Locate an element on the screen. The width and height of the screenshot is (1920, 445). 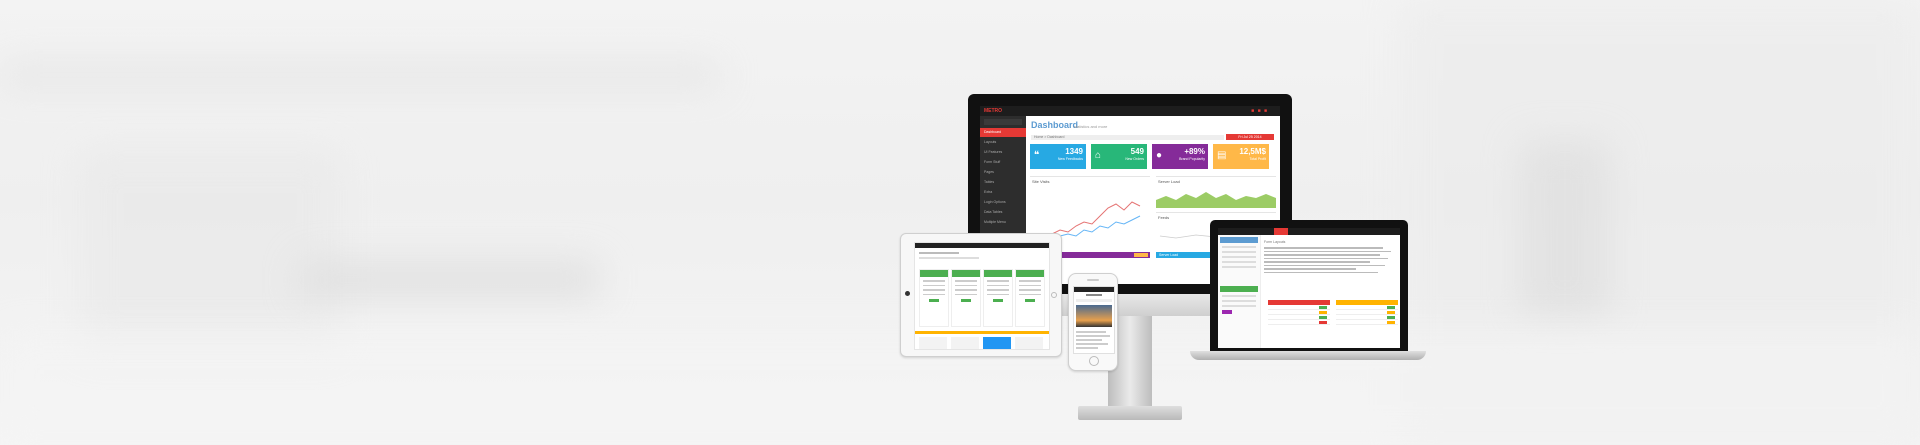
stat-tile: ● +89% Brand Popularity is located at coordinates (1180, 156).